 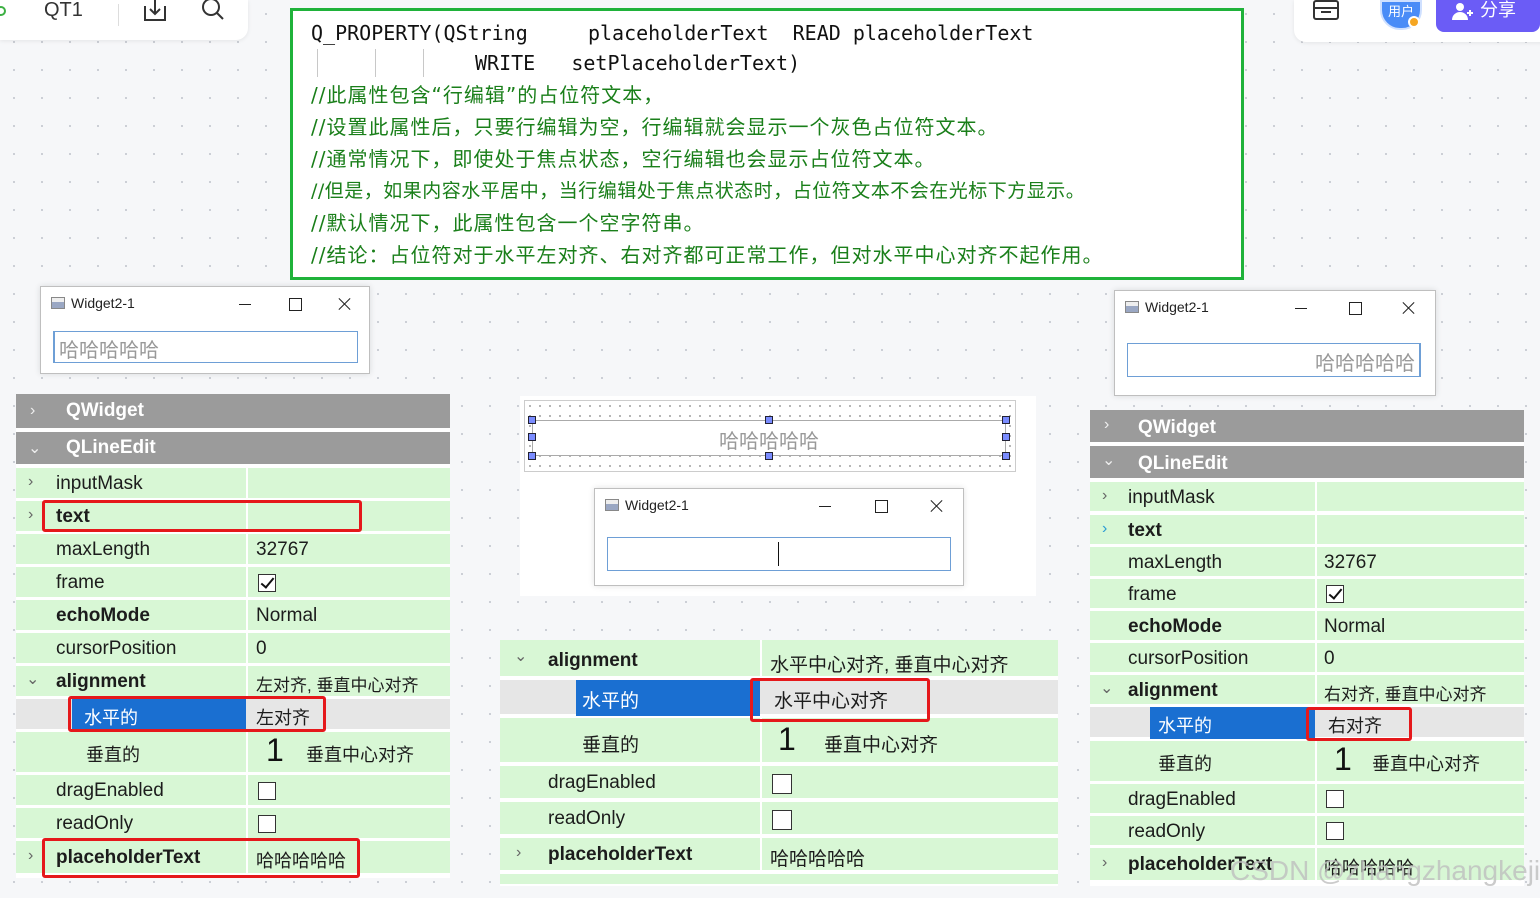 What do you see at coordinates (155, 12) in the screenshot?
I see `download-icon` at bounding box center [155, 12].